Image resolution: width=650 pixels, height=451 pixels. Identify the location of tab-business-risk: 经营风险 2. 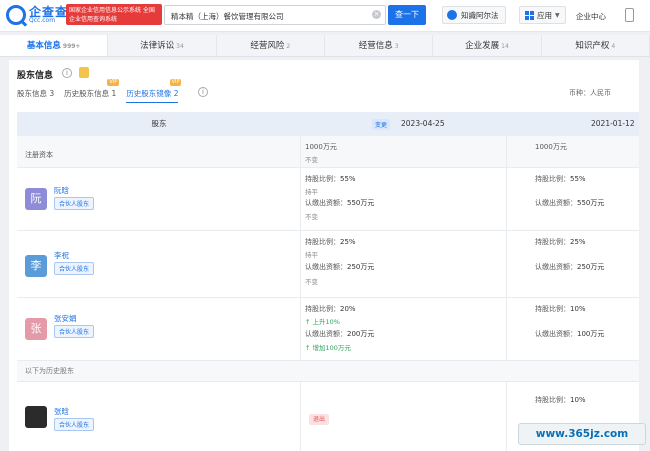
(271, 45).